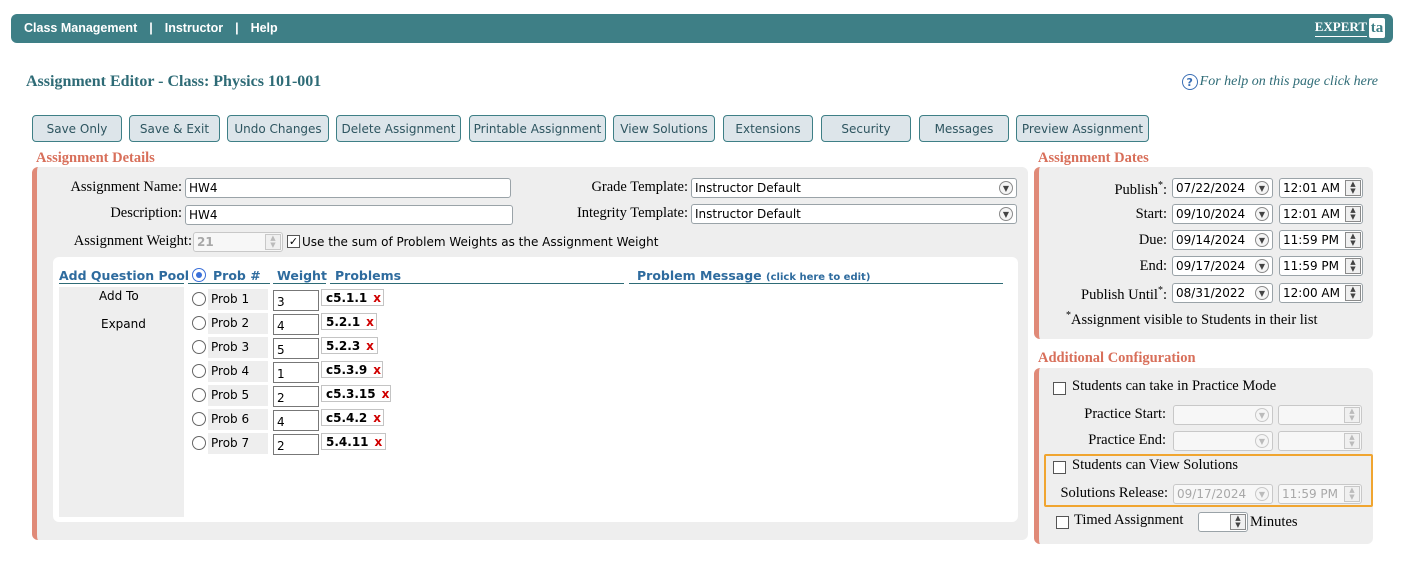 This screenshot has height=561, width=1406. Describe the element at coordinates (1223, 441) in the screenshot. I see `practice-end-date-select: ▼` at that location.